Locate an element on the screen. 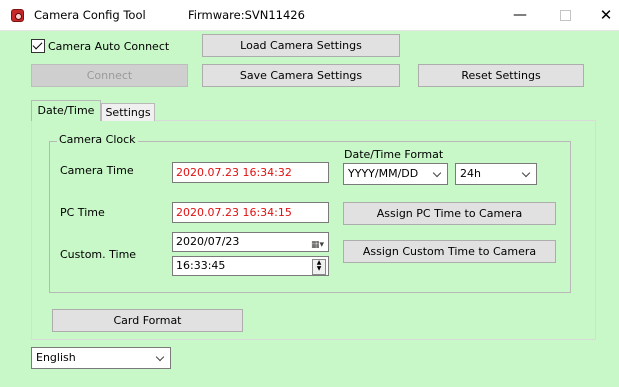  auto-connect-checkbox: Camera Auto Connect is located at coordinates (100, 46).